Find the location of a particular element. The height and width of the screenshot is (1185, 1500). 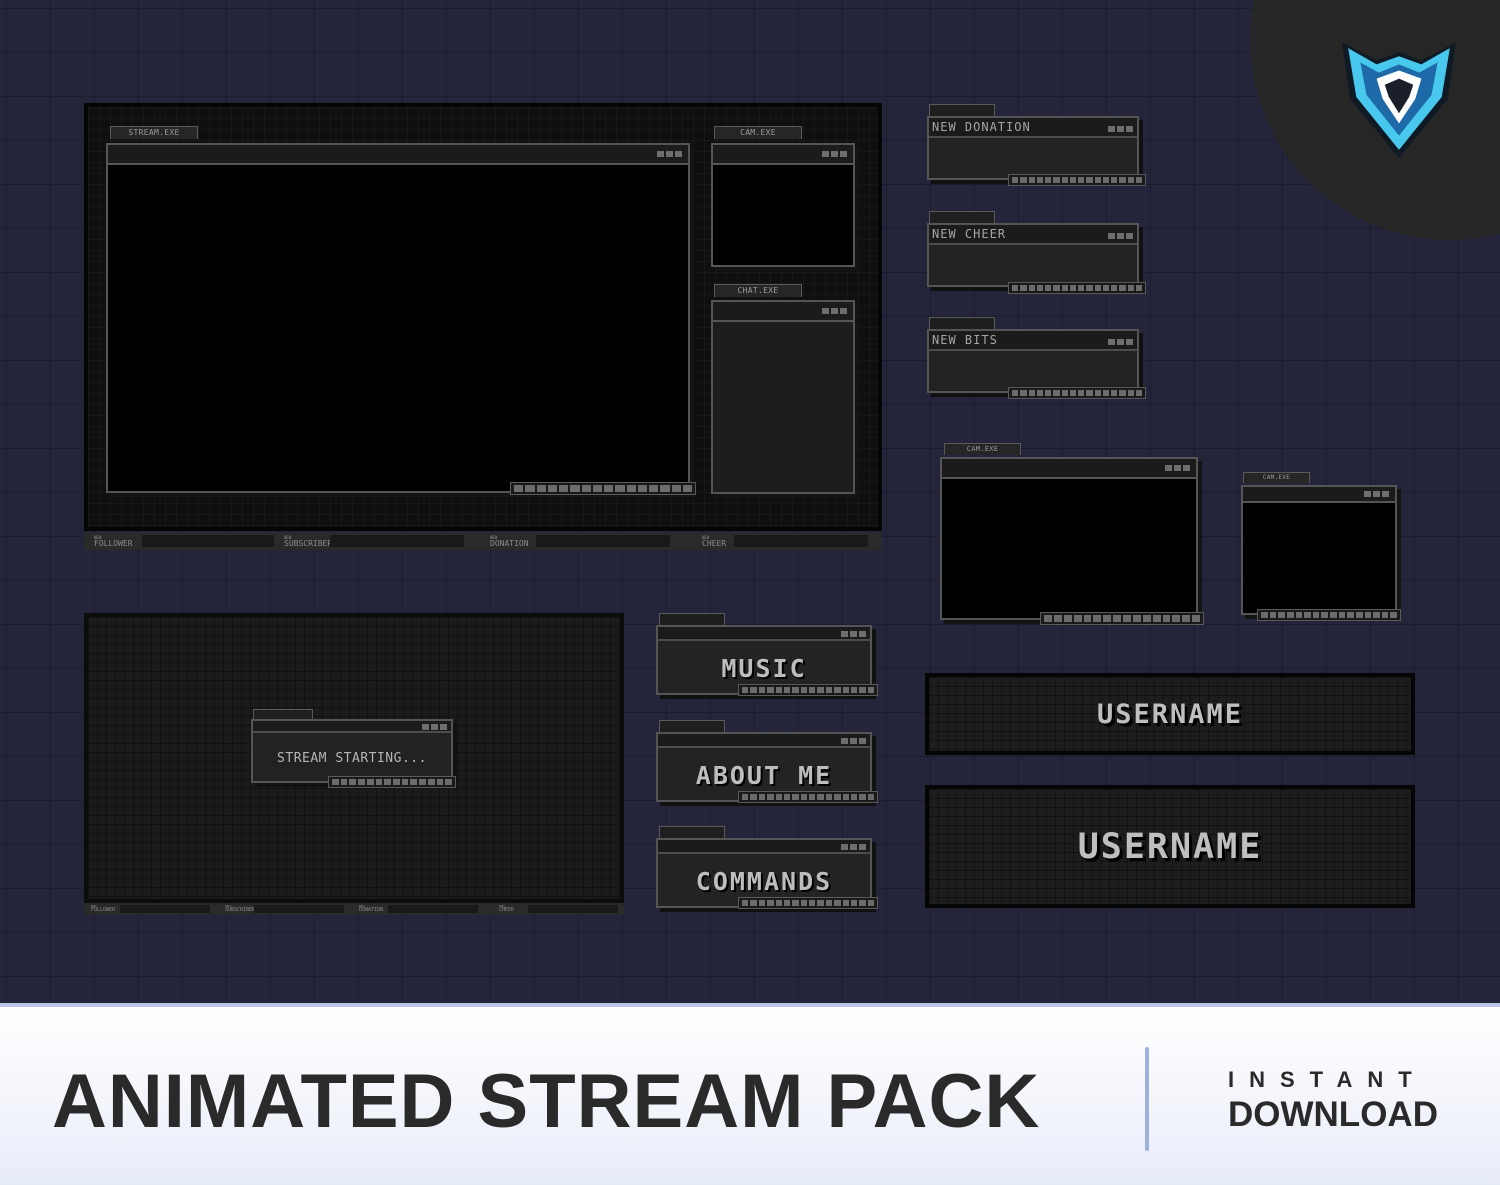

chat-window is located at coordinates (783, 397).